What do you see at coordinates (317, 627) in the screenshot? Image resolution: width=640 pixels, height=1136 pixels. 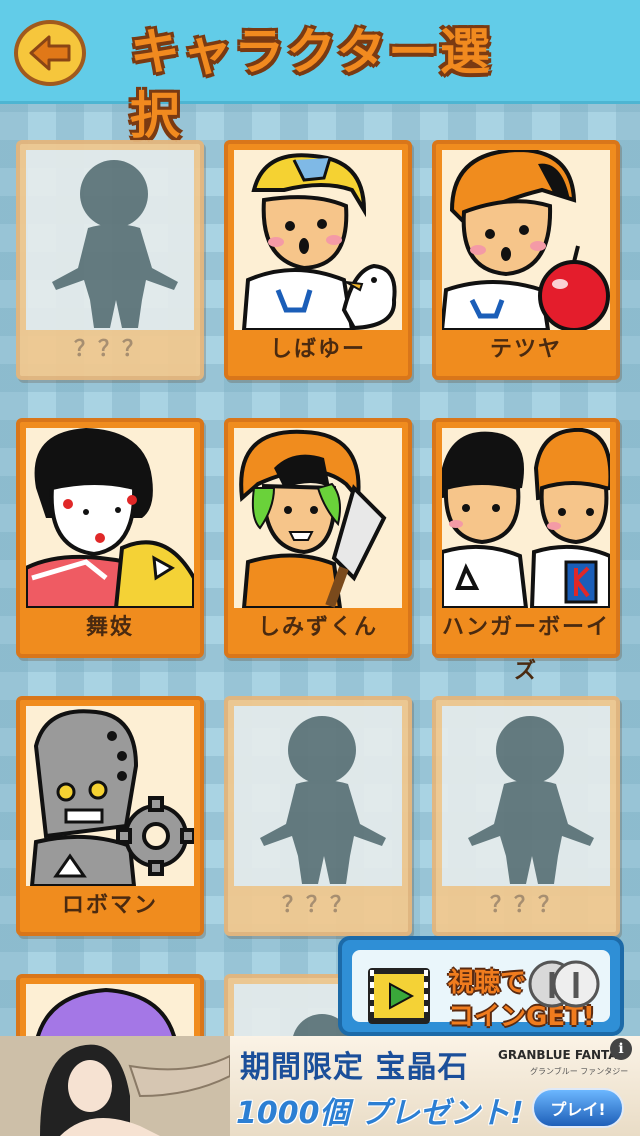 I see `character-name: しみずくん` at bounding box center [317, 627].